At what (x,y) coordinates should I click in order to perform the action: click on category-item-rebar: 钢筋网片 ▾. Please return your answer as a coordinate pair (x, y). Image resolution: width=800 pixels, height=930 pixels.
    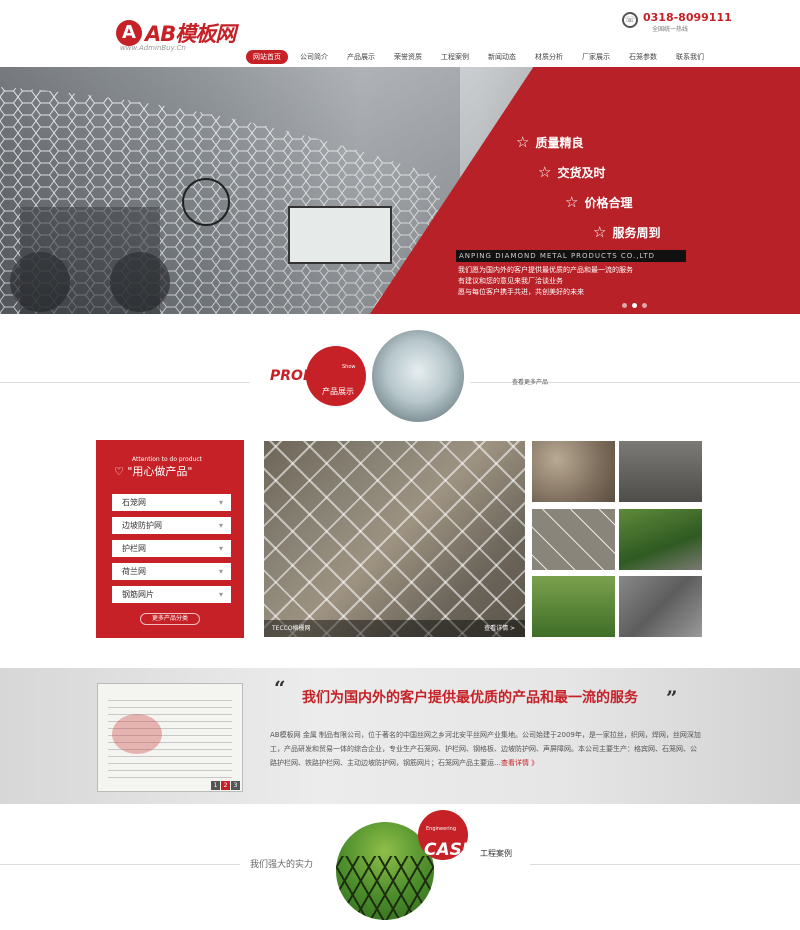
    Looking at the image, I should click on (171, 594).